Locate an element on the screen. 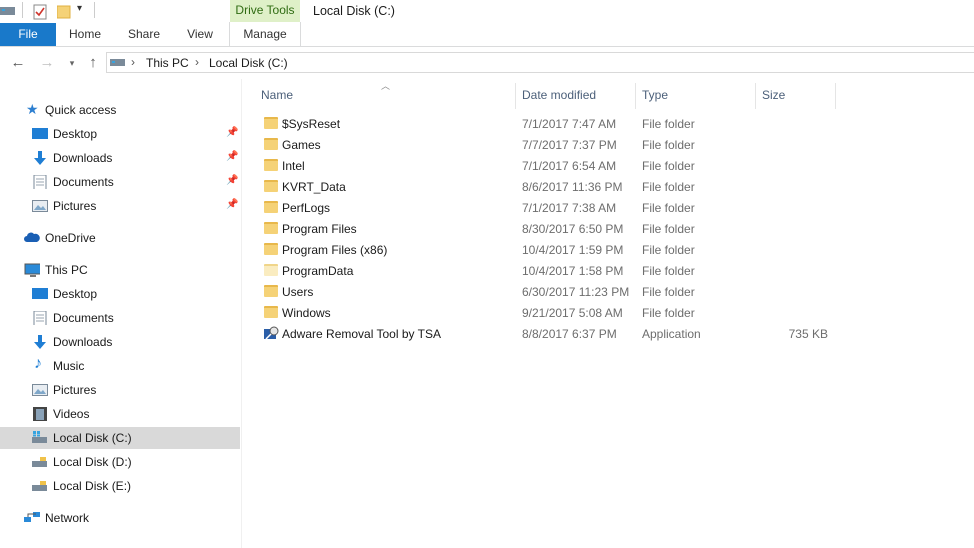  nav-pc-local-disk-d: Local Disk (D:) is located at coordinates (120, 462).